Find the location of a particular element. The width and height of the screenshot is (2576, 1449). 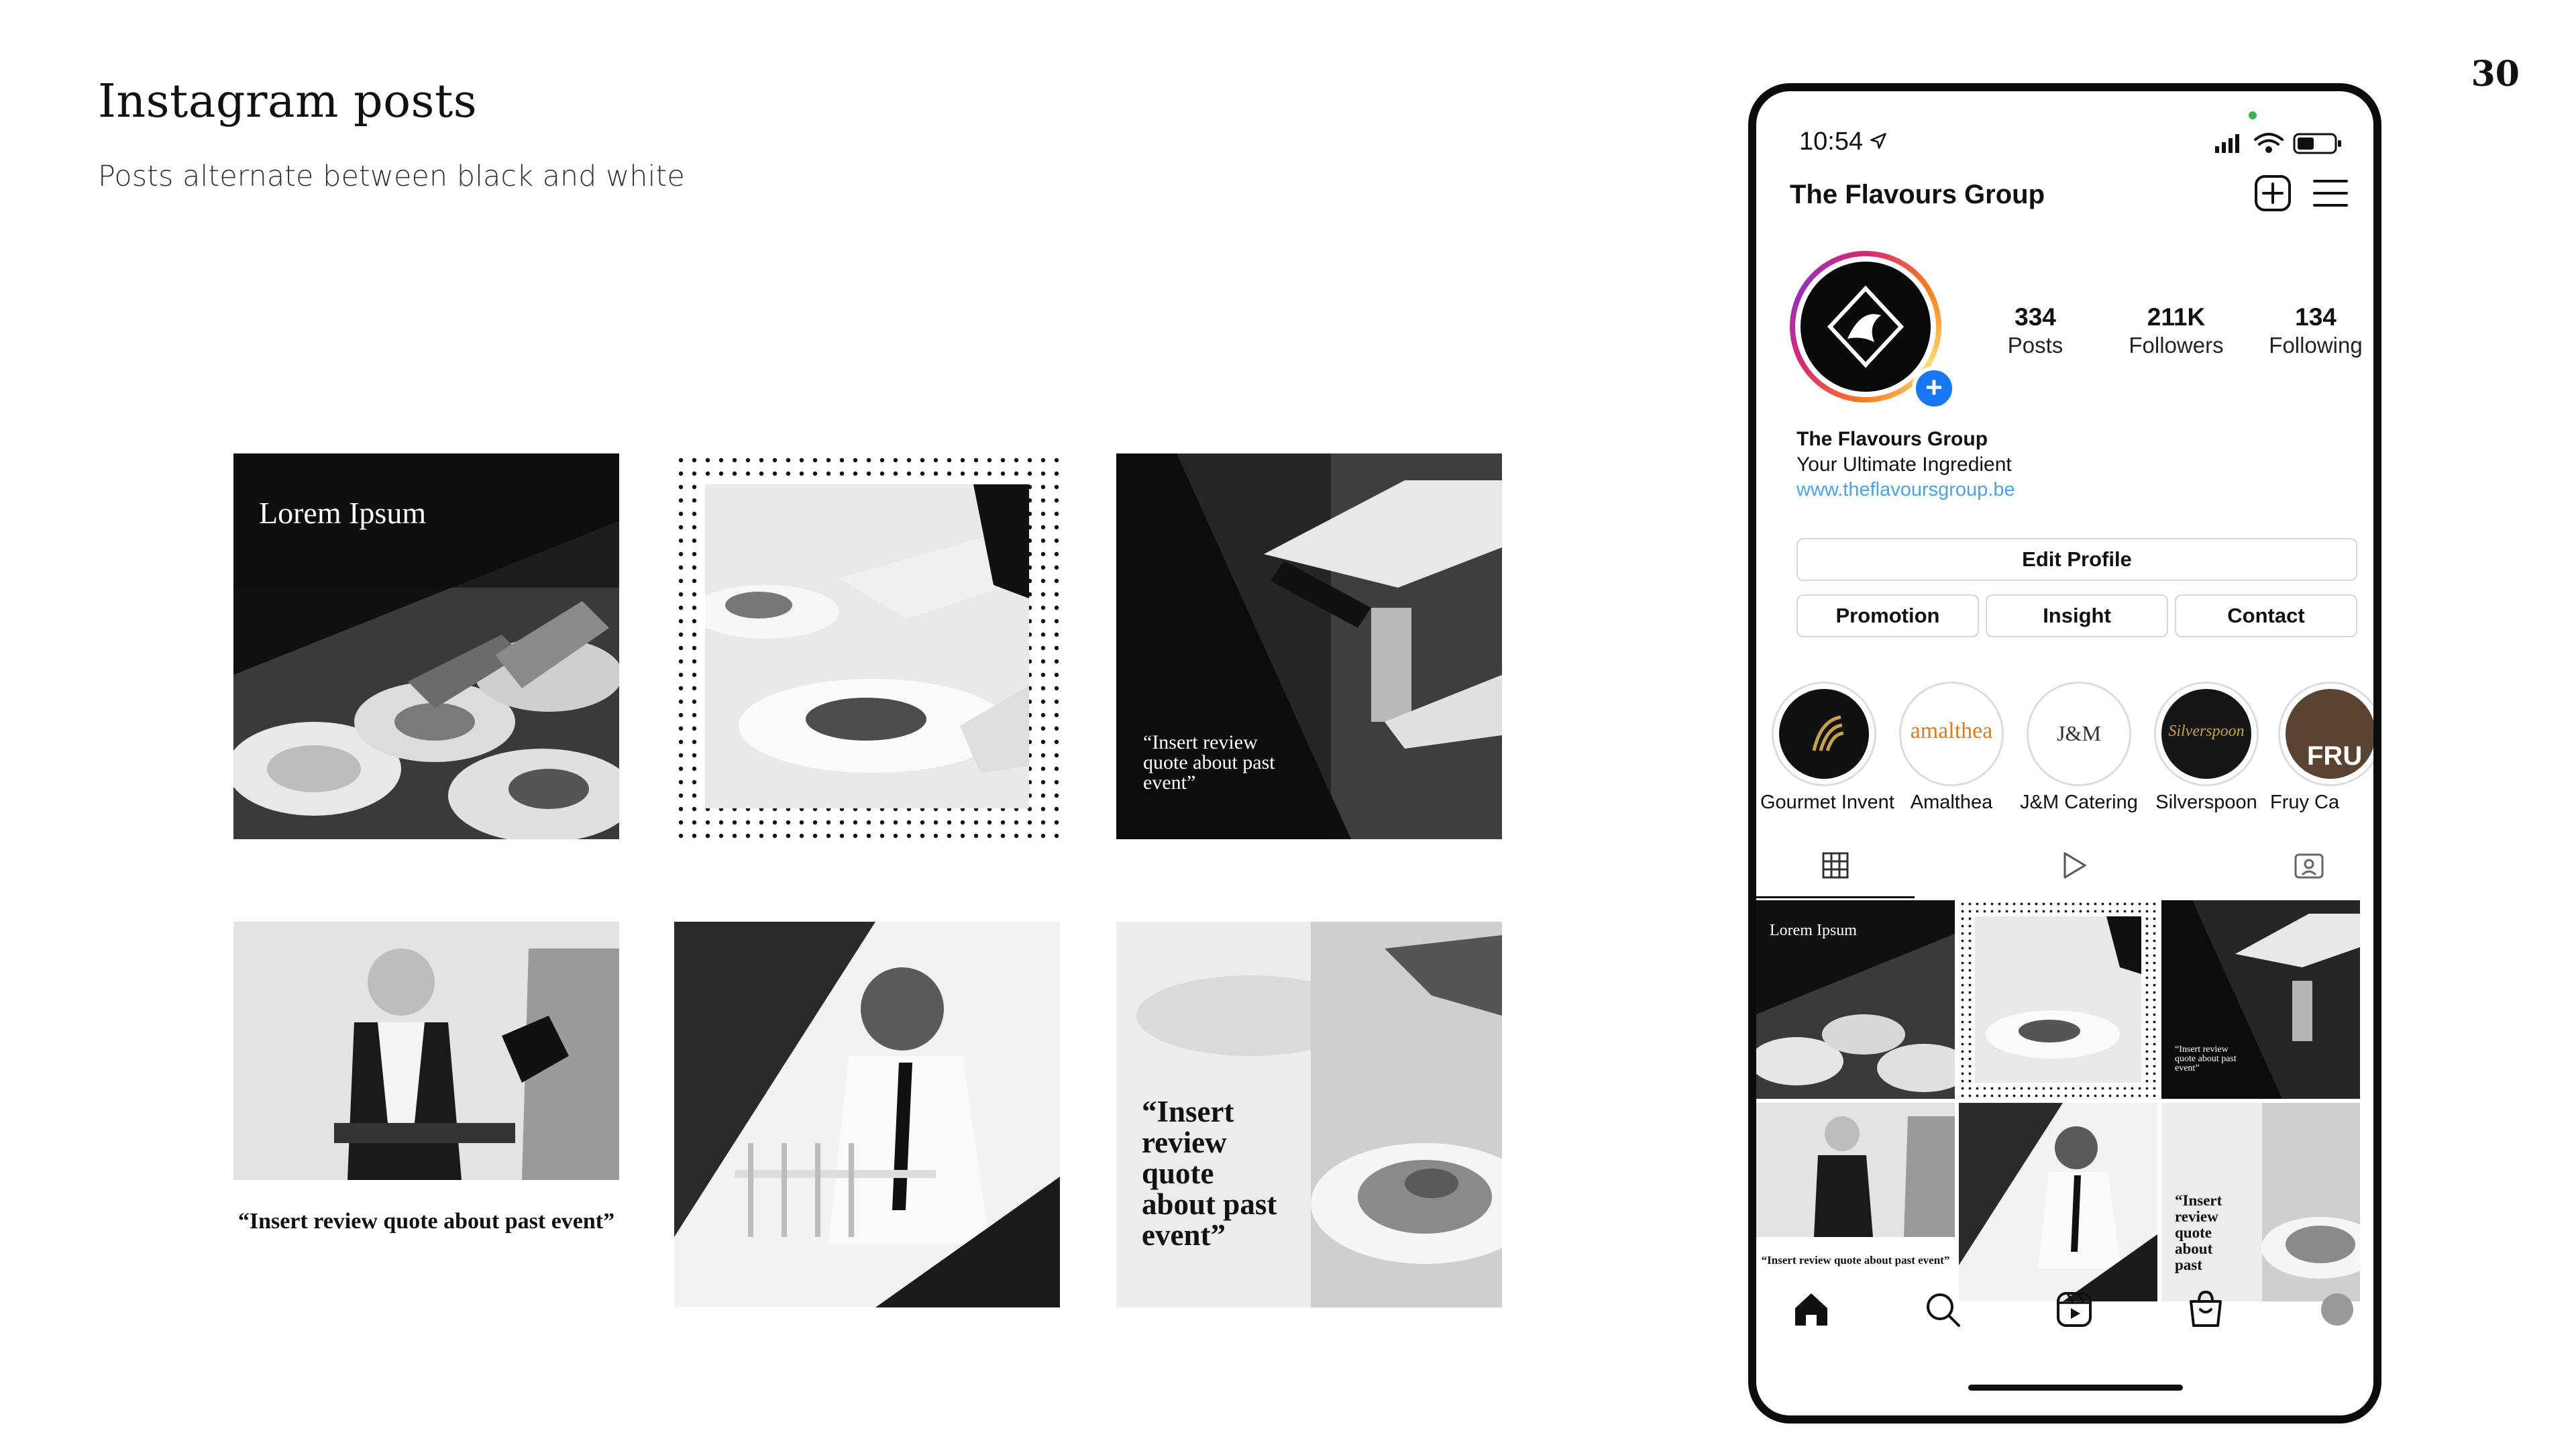

sommelier-photo is located at coordinates (867, 1114).